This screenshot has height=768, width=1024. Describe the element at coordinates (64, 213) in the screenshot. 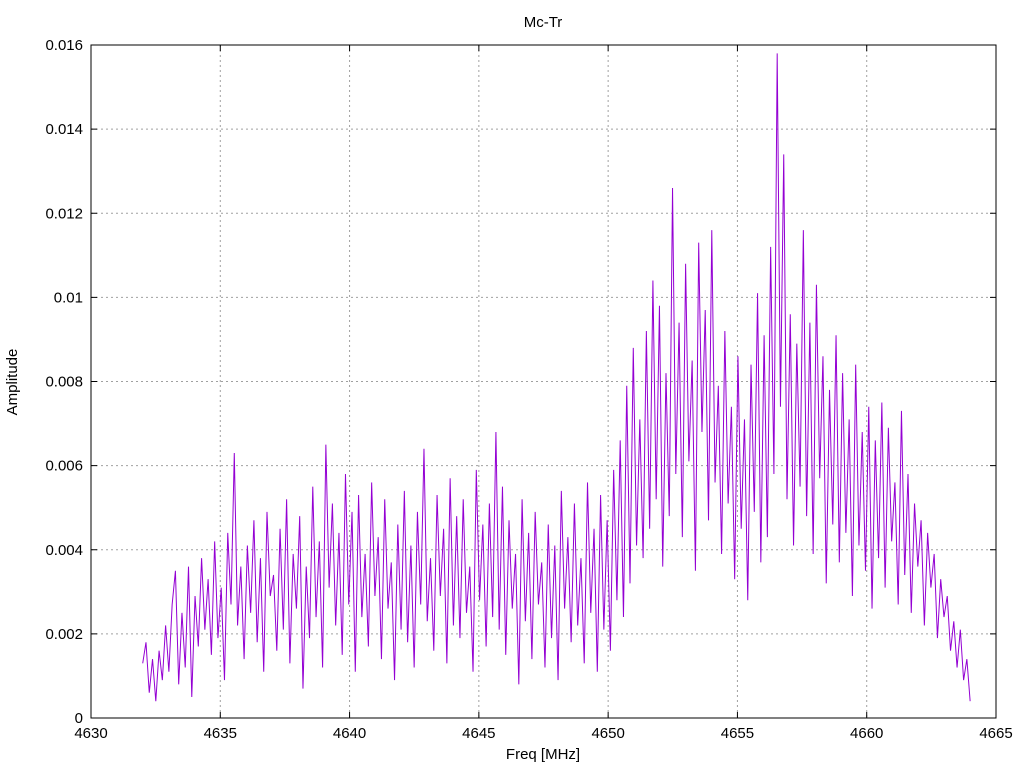

I see `y-tick-label: 0.012` at that location.